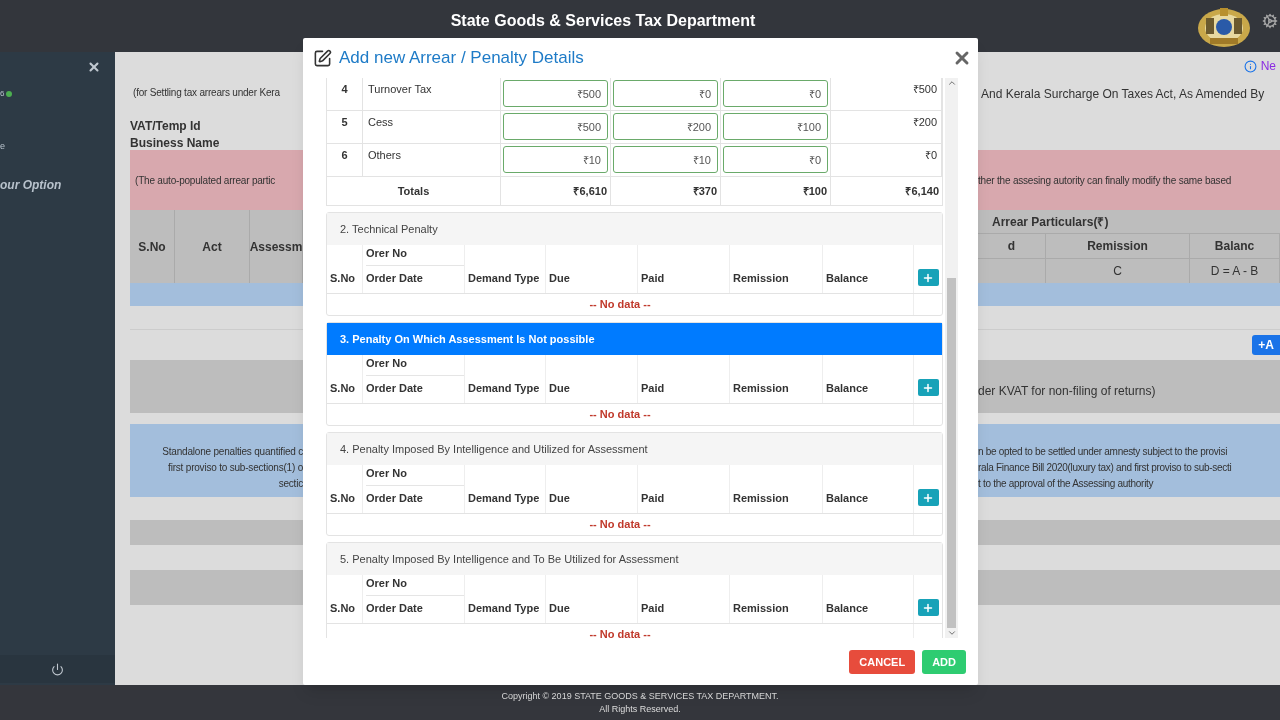  Describe the element at coordinates (461, 58) in the screenshot. I see `dialog-title: Add new Arrear / Penalty Details` at that location.